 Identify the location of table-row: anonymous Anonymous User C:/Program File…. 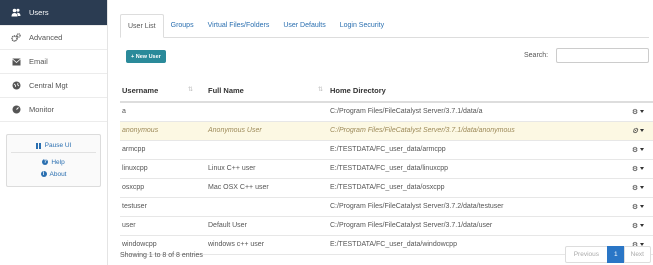
(386, 131).